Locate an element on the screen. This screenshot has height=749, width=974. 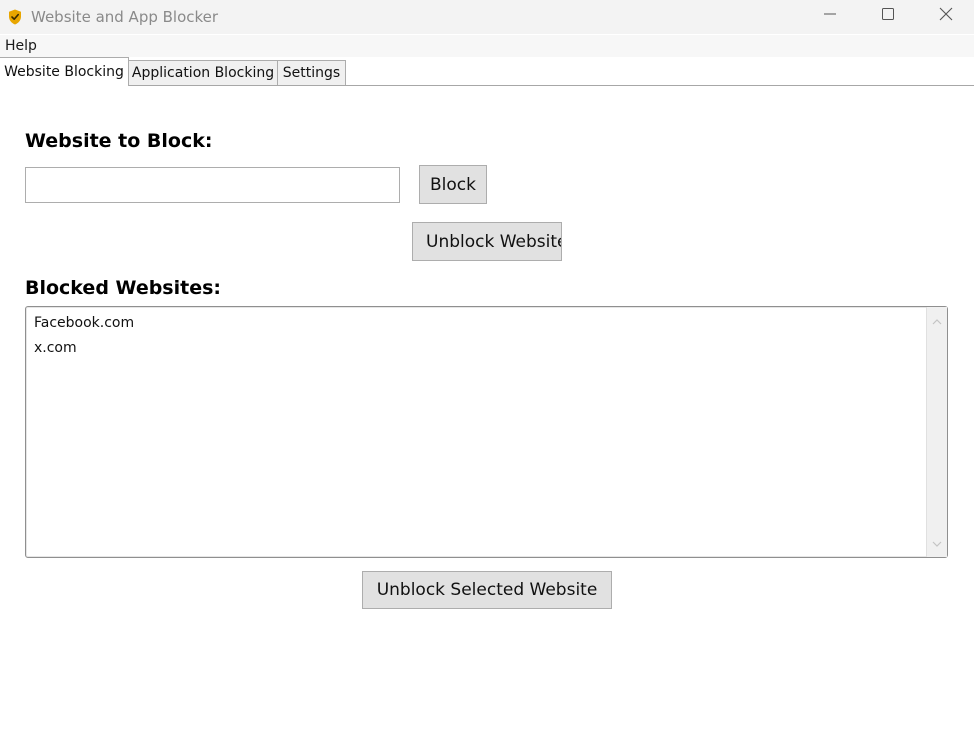
menu-help: Help is located at coordinates (21, 46).